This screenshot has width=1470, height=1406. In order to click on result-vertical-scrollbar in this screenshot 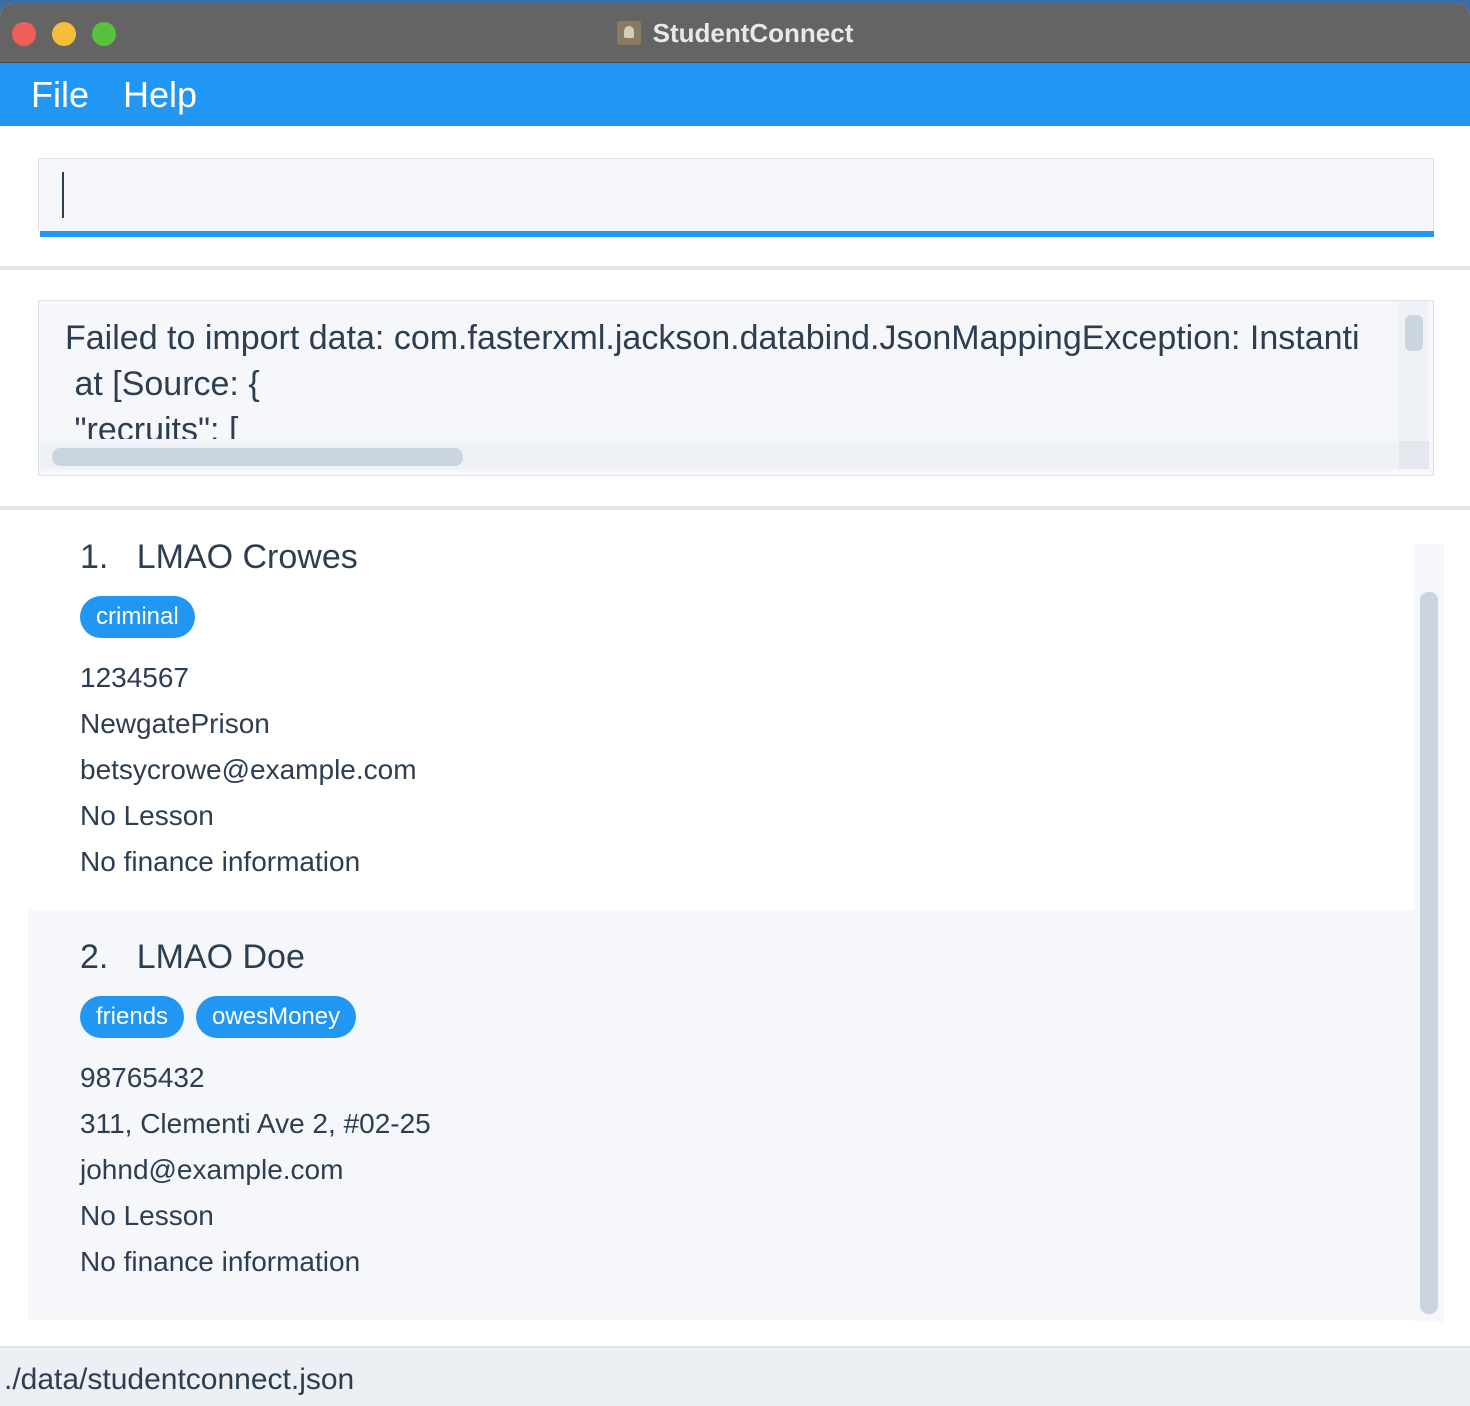, I will do `click(1413, 371)`.